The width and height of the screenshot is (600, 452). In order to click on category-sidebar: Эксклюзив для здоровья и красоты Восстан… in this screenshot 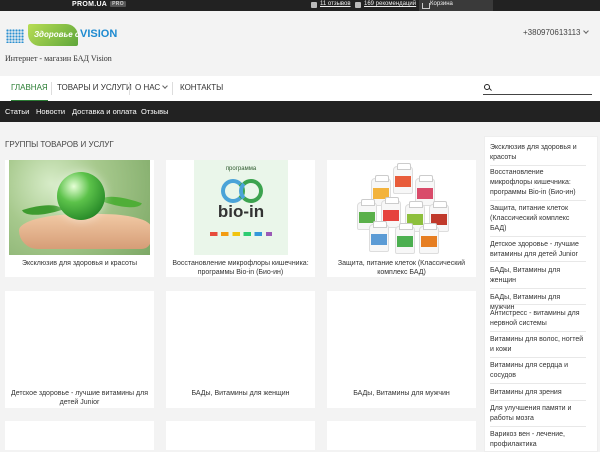, I will do `click(541, 294)`.